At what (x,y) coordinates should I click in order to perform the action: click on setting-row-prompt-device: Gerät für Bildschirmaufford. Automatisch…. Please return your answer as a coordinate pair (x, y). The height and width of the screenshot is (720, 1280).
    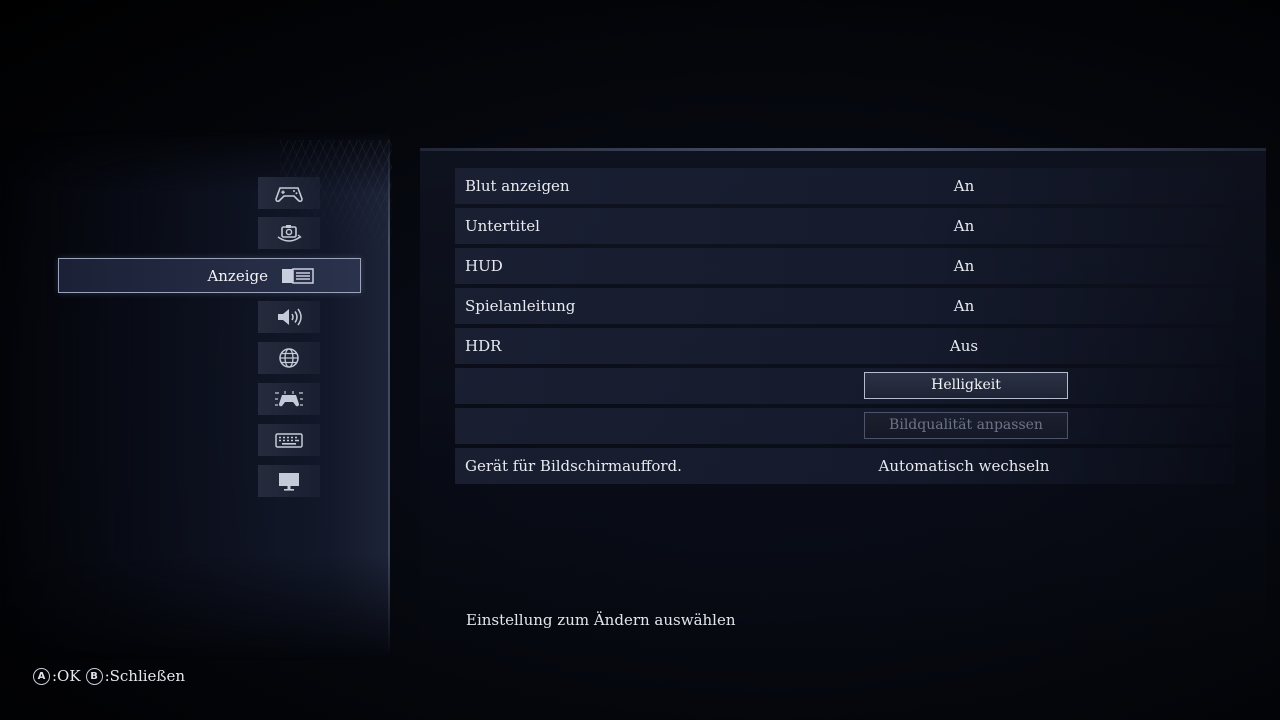
    Looking at the image, I should click on (845, 466).